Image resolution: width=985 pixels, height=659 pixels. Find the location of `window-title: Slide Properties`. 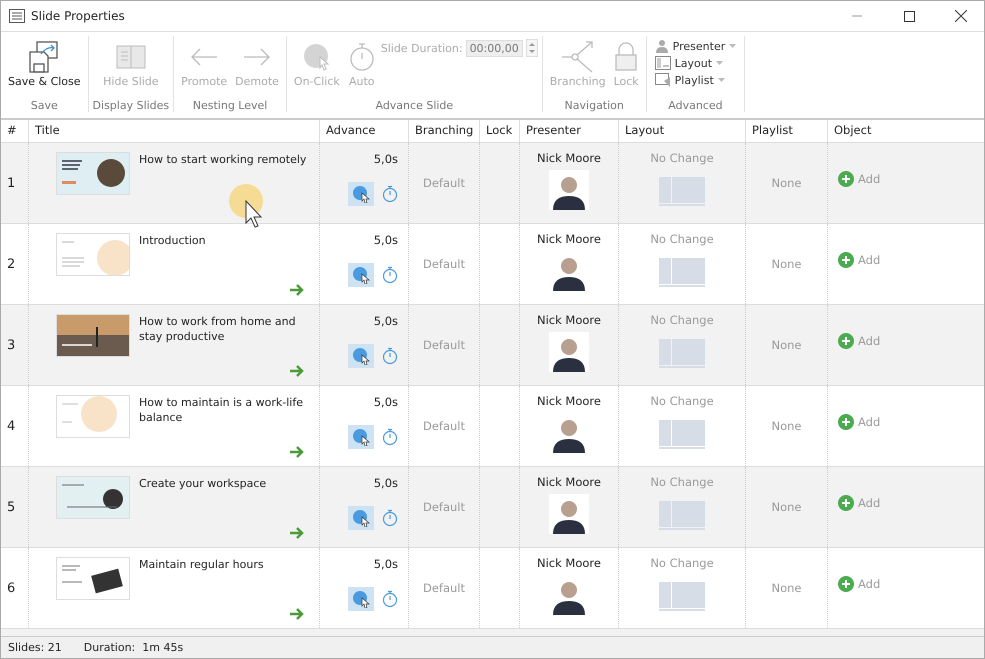

window-title: Slide Properties is located at coordinates (78, 16).